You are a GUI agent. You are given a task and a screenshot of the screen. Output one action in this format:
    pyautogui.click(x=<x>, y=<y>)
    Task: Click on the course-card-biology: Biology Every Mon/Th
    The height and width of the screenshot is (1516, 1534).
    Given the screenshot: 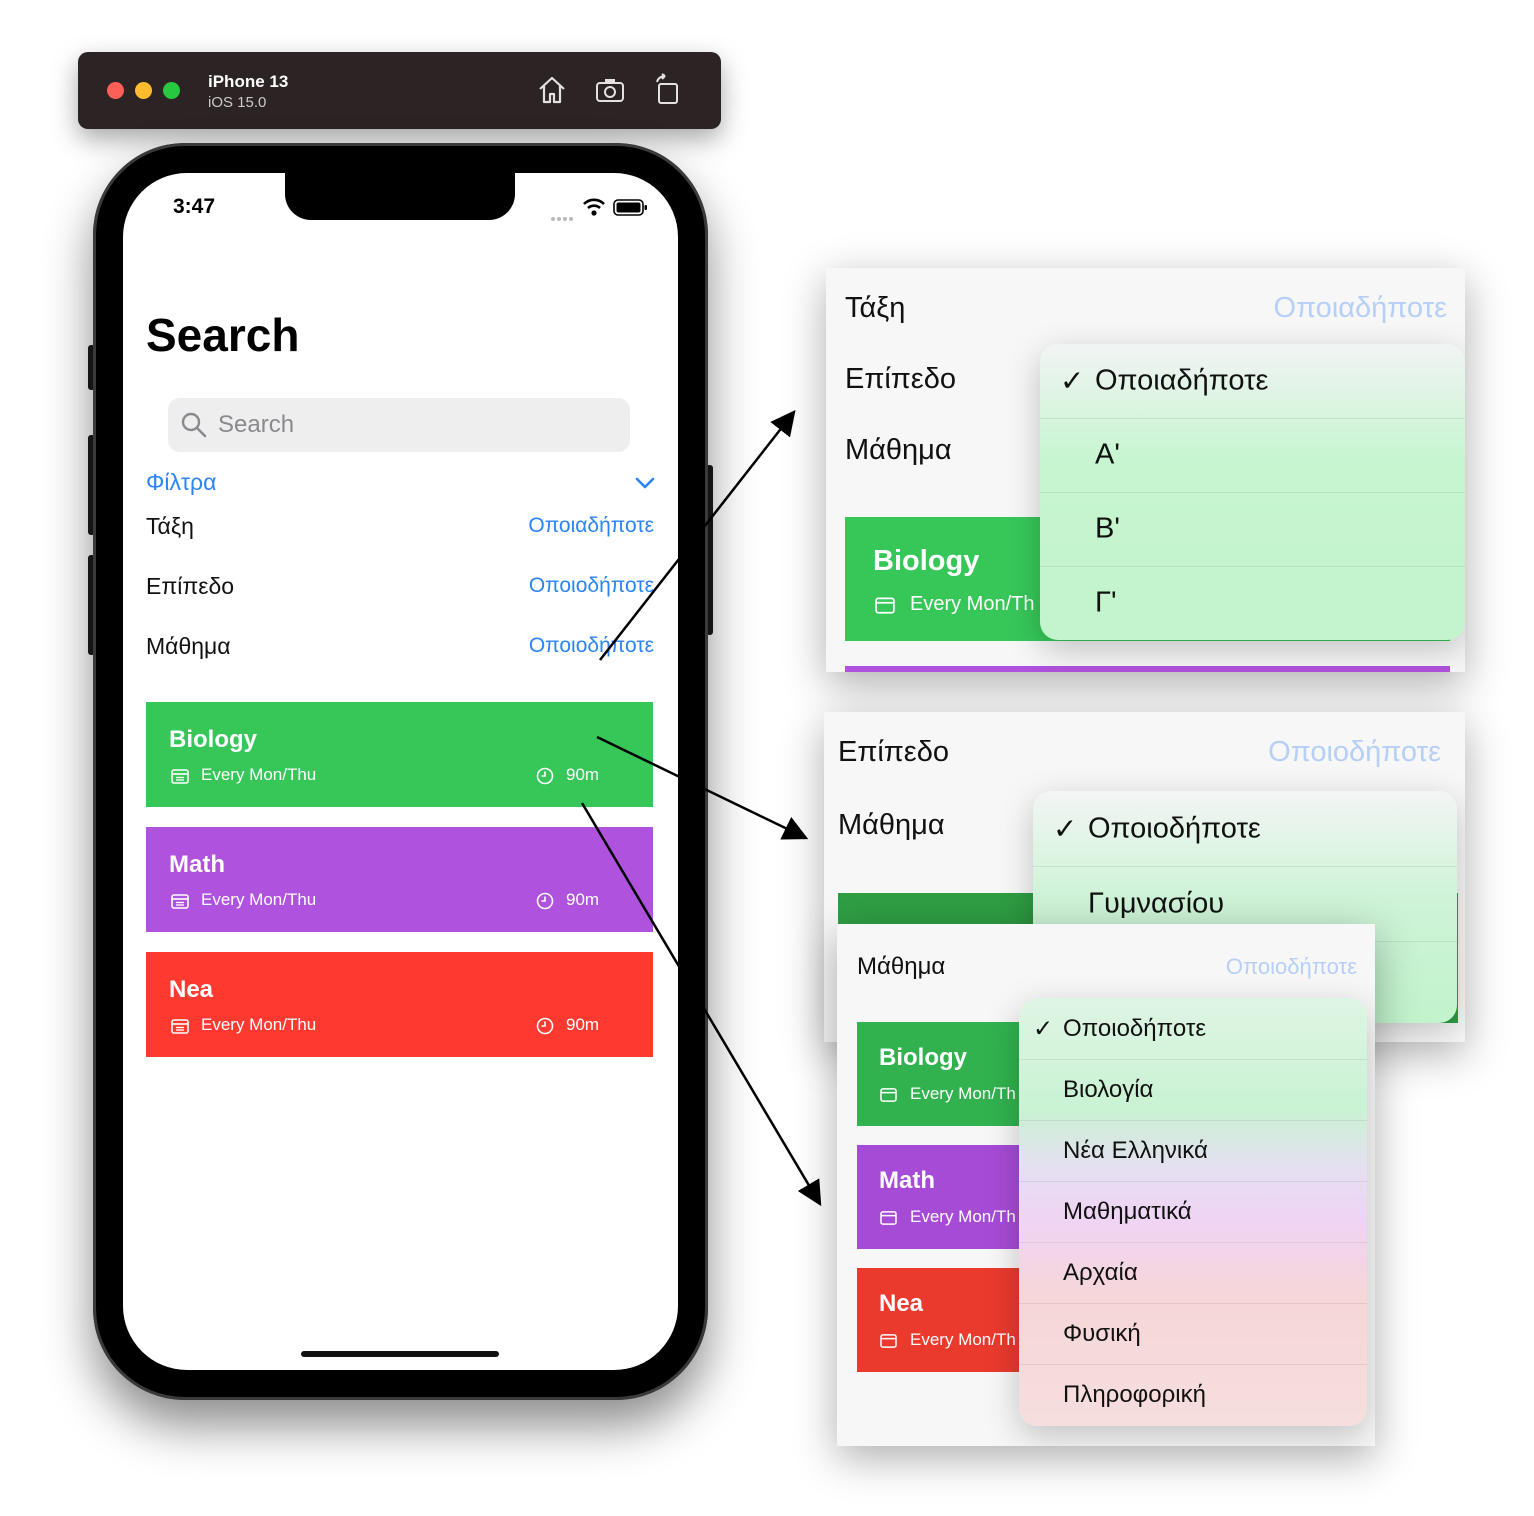 What is the action you would take?
    pyautogui.click(x=947, y=1074)
    